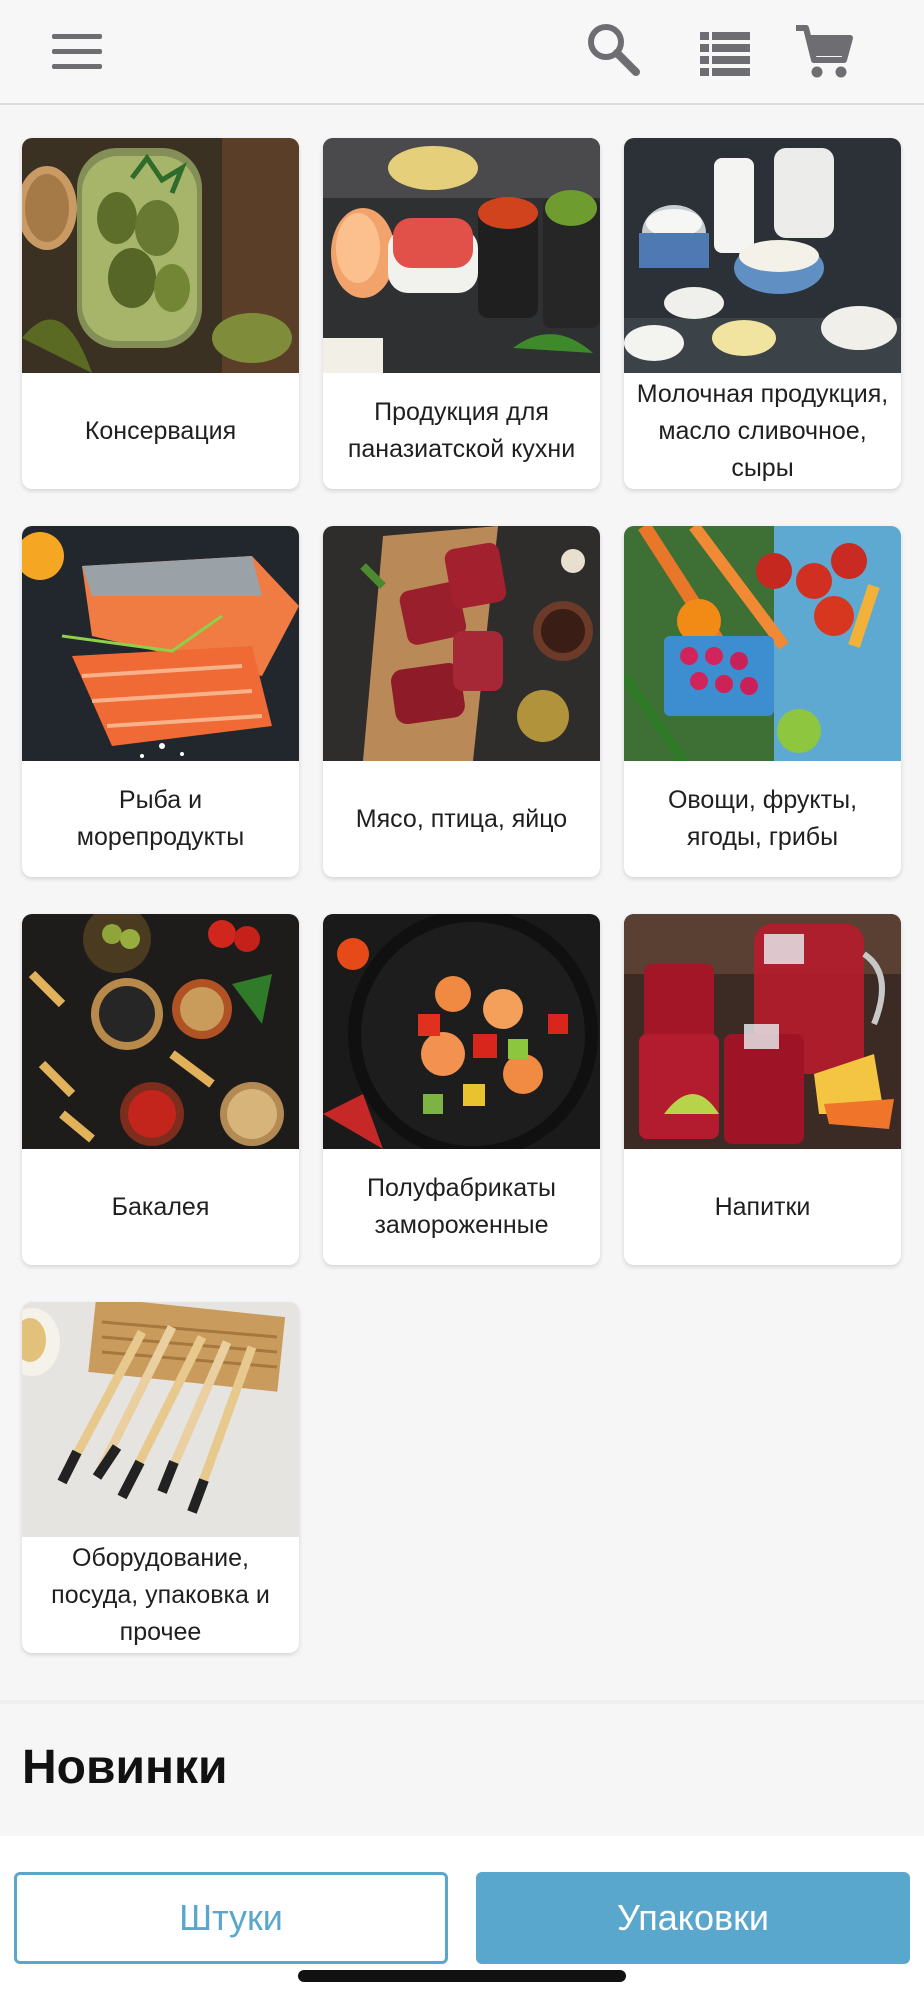  I want to click on category-label: Бакалея, so click(160, 1206).